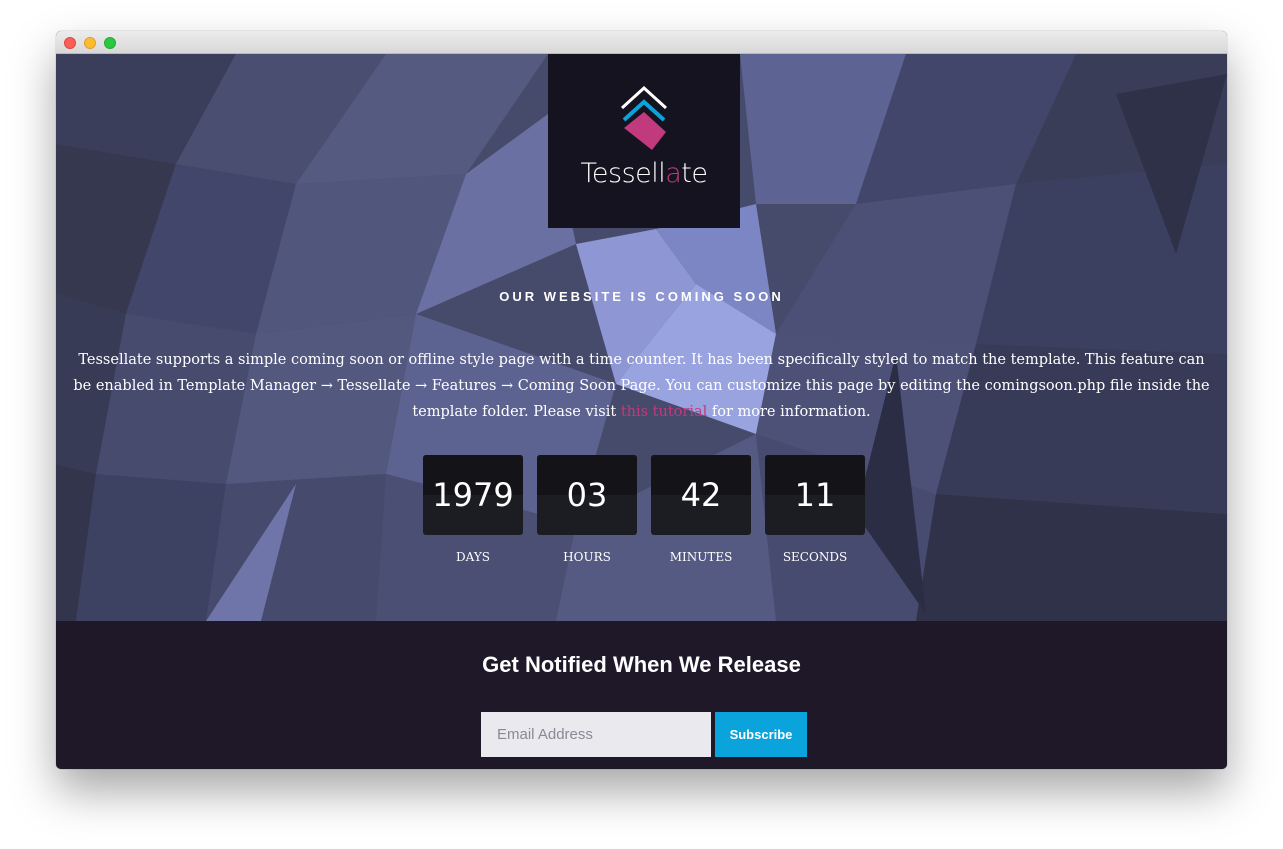  I want to click on close-window-button, so click(70, 43).